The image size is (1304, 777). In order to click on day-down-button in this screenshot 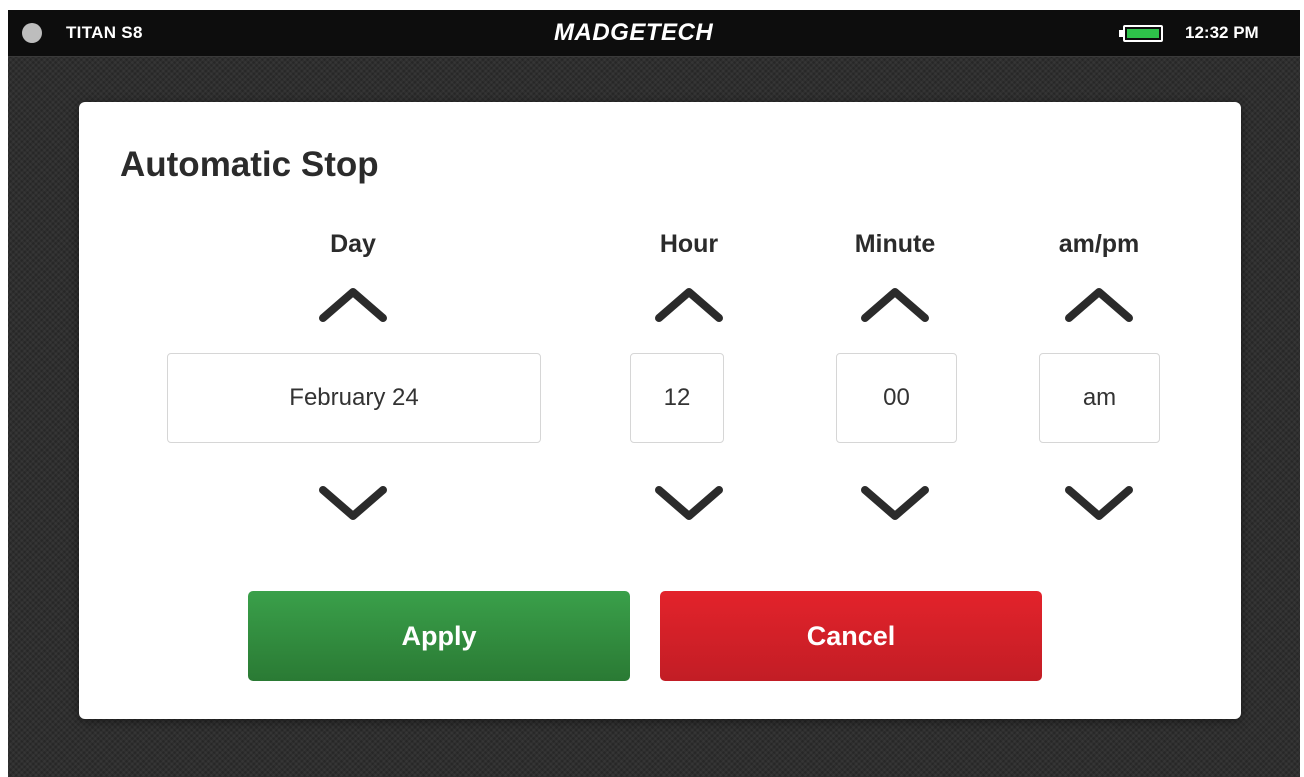, I will do `click(353, 504)`.